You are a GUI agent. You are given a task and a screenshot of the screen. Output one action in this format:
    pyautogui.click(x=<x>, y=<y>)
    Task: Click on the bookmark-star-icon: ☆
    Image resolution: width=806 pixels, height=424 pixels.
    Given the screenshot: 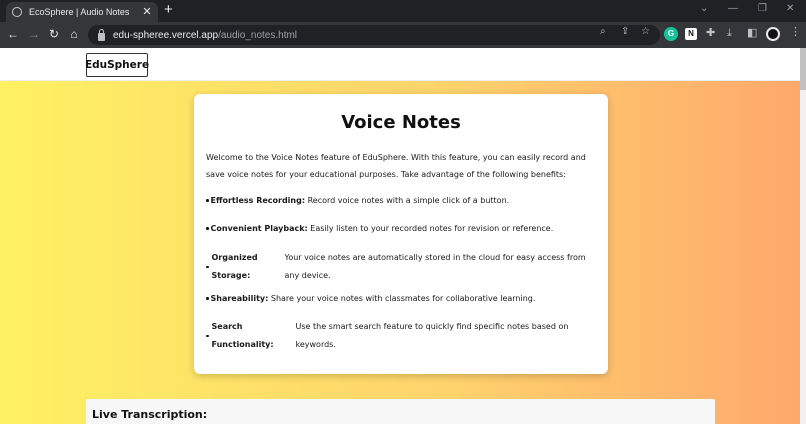 What is the action you would take?
    pyautogui.click(x=645, y=32)
    